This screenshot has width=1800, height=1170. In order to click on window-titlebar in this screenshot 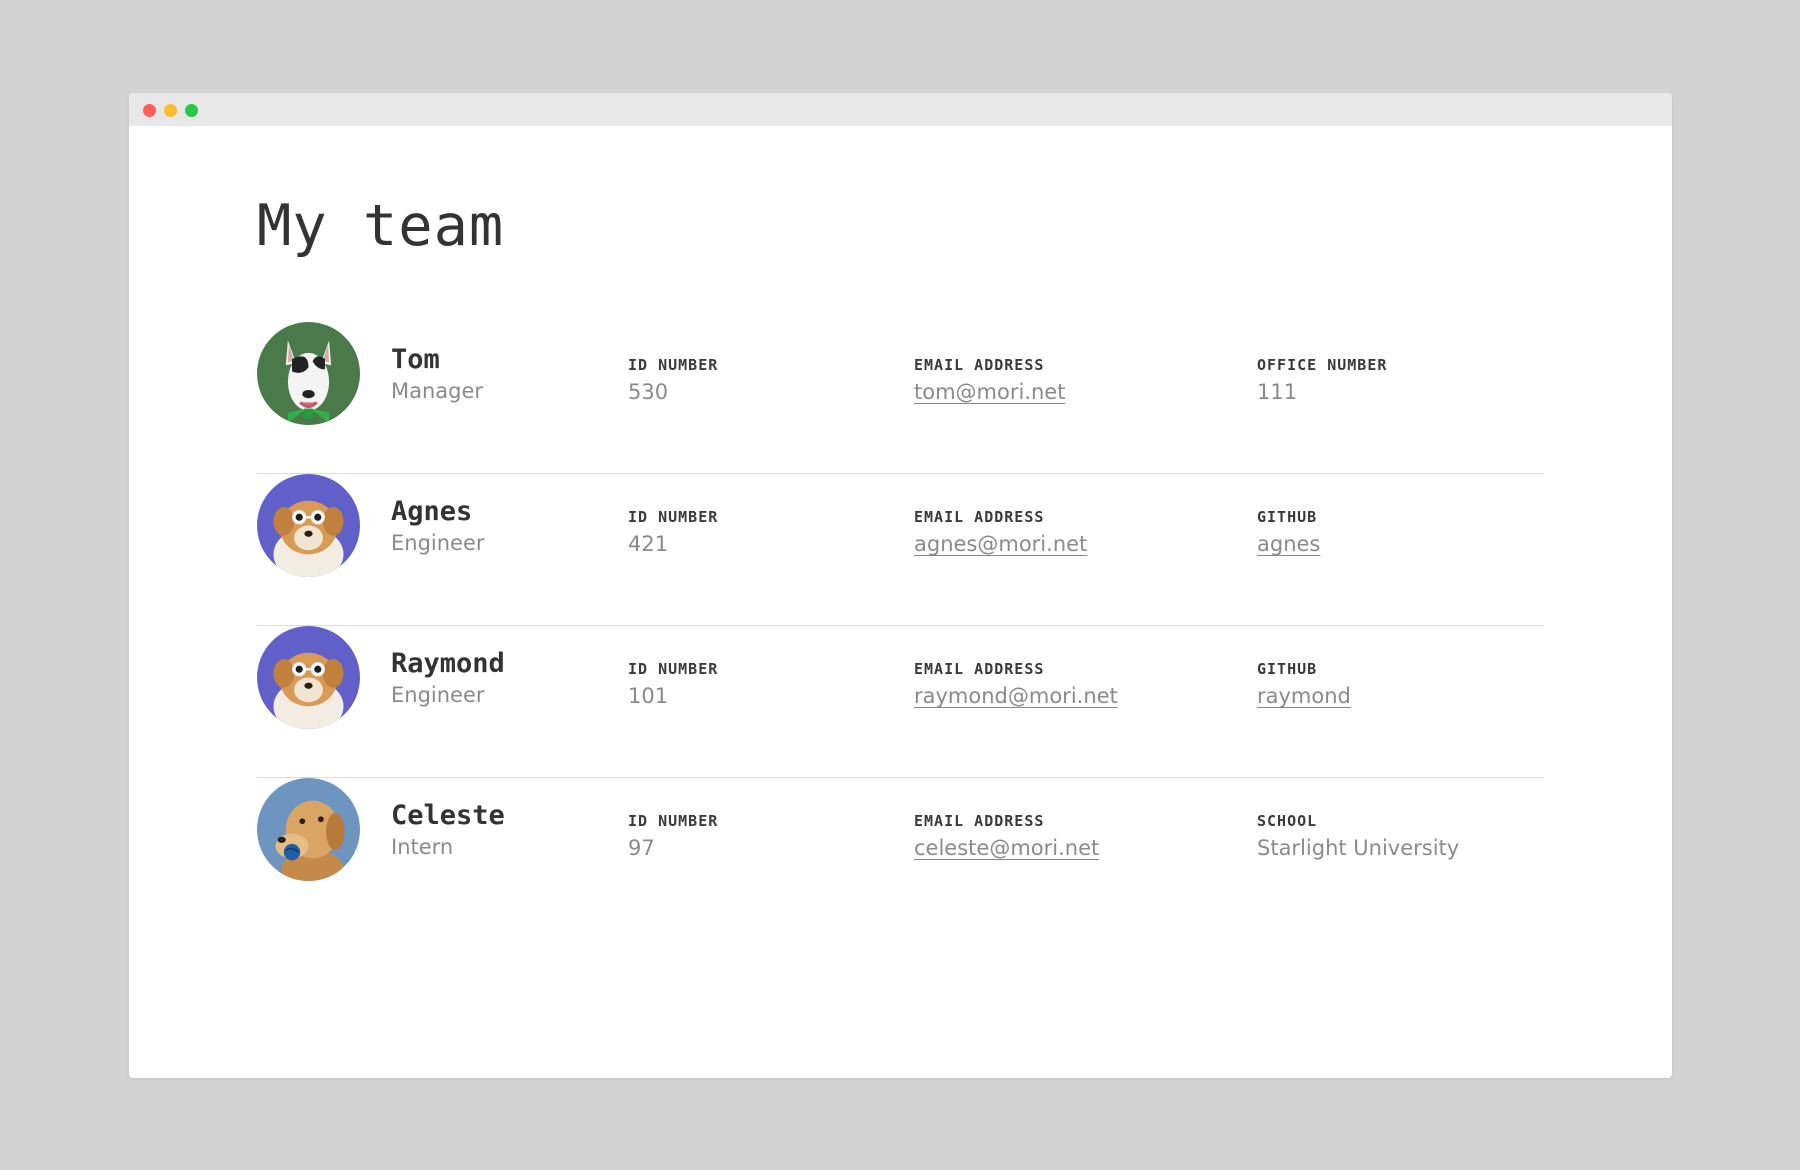, I will do `click(900, 109)`.